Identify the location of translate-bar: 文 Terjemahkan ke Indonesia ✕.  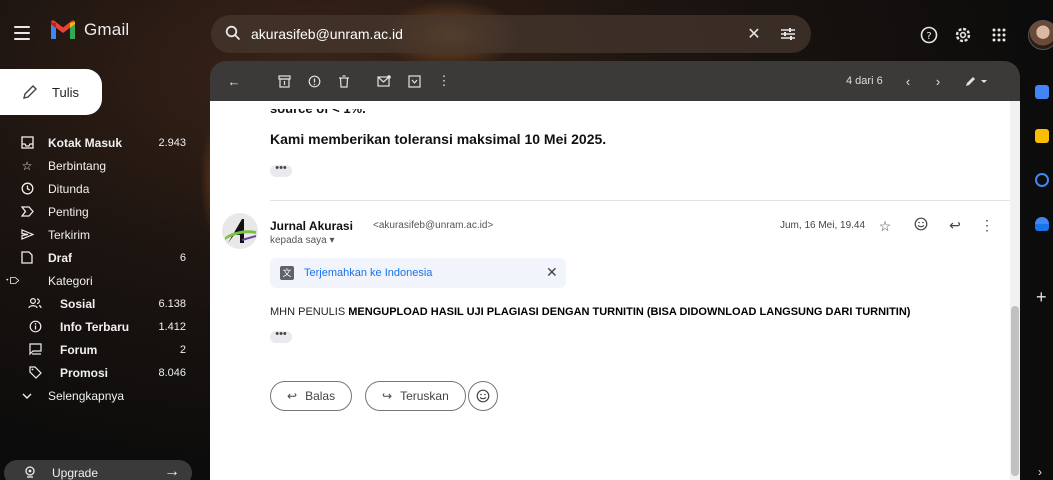
(418, 273).